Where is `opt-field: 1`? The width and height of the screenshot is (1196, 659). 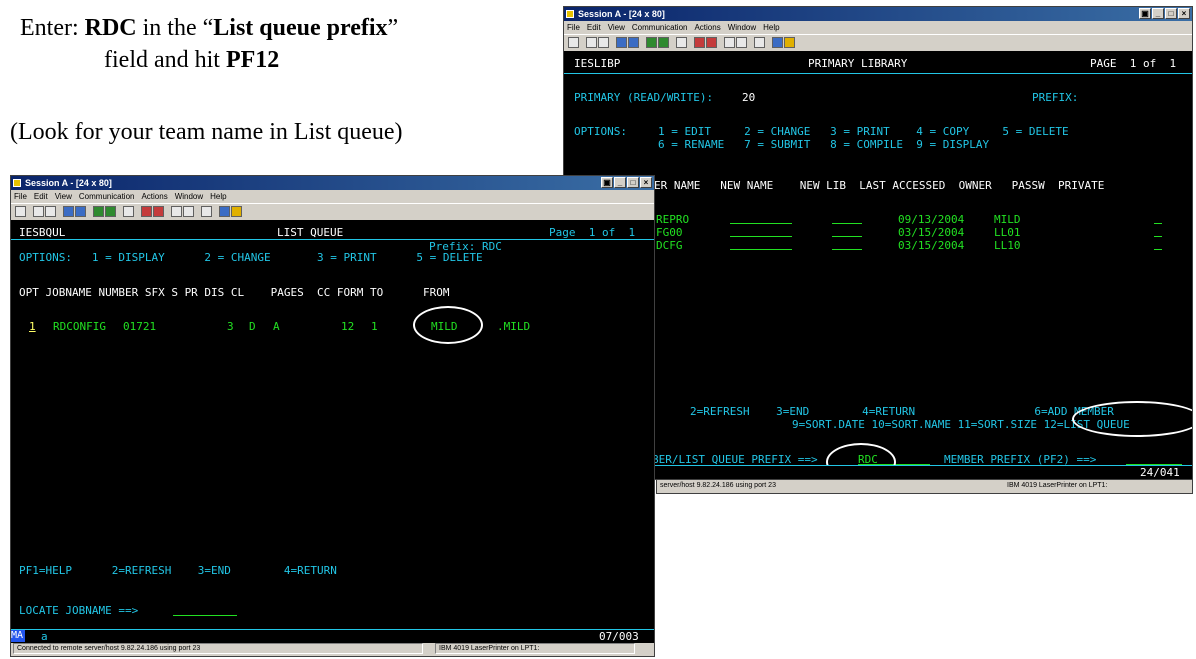 opt-field: 1 is located at coordinates (32, 326).